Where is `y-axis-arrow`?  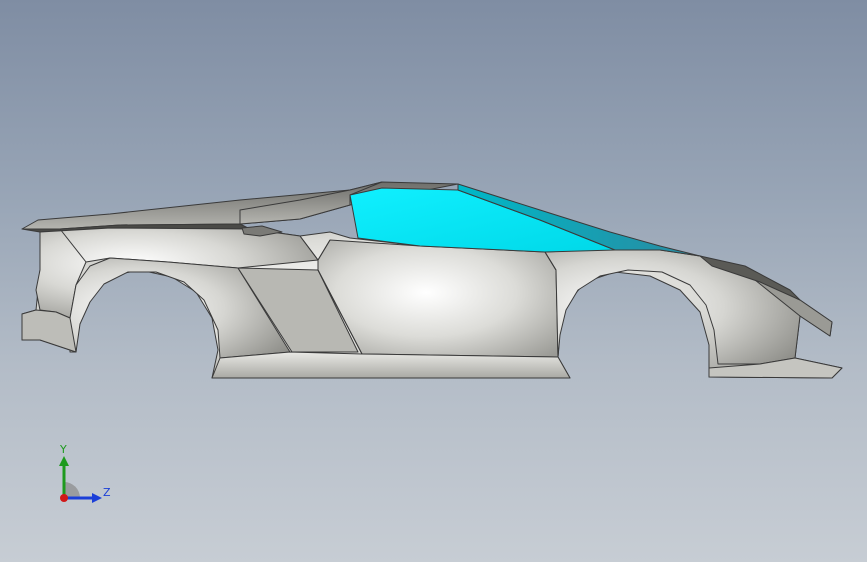 y-axis-arrow is located at coordinates (64, 461).